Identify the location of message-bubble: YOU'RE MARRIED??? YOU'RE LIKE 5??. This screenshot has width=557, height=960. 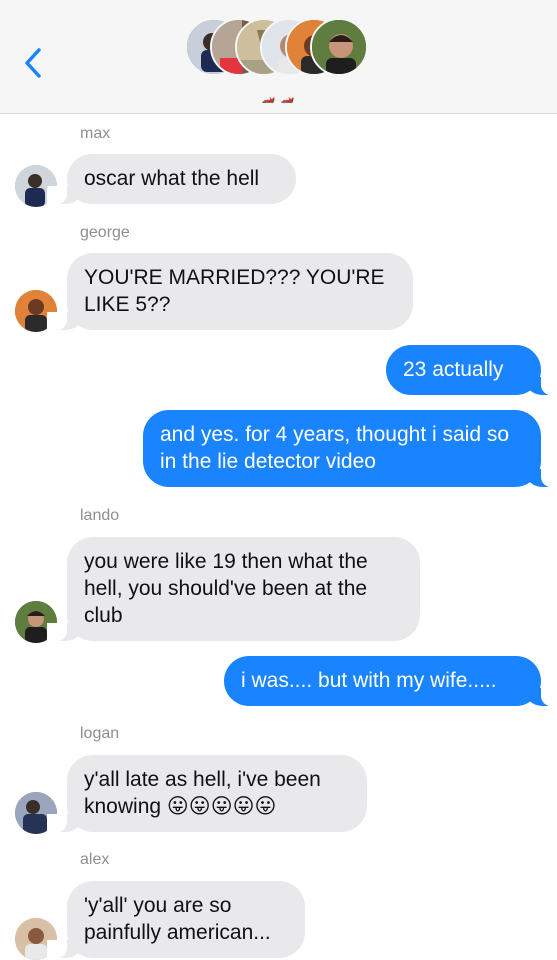
(230, 291).